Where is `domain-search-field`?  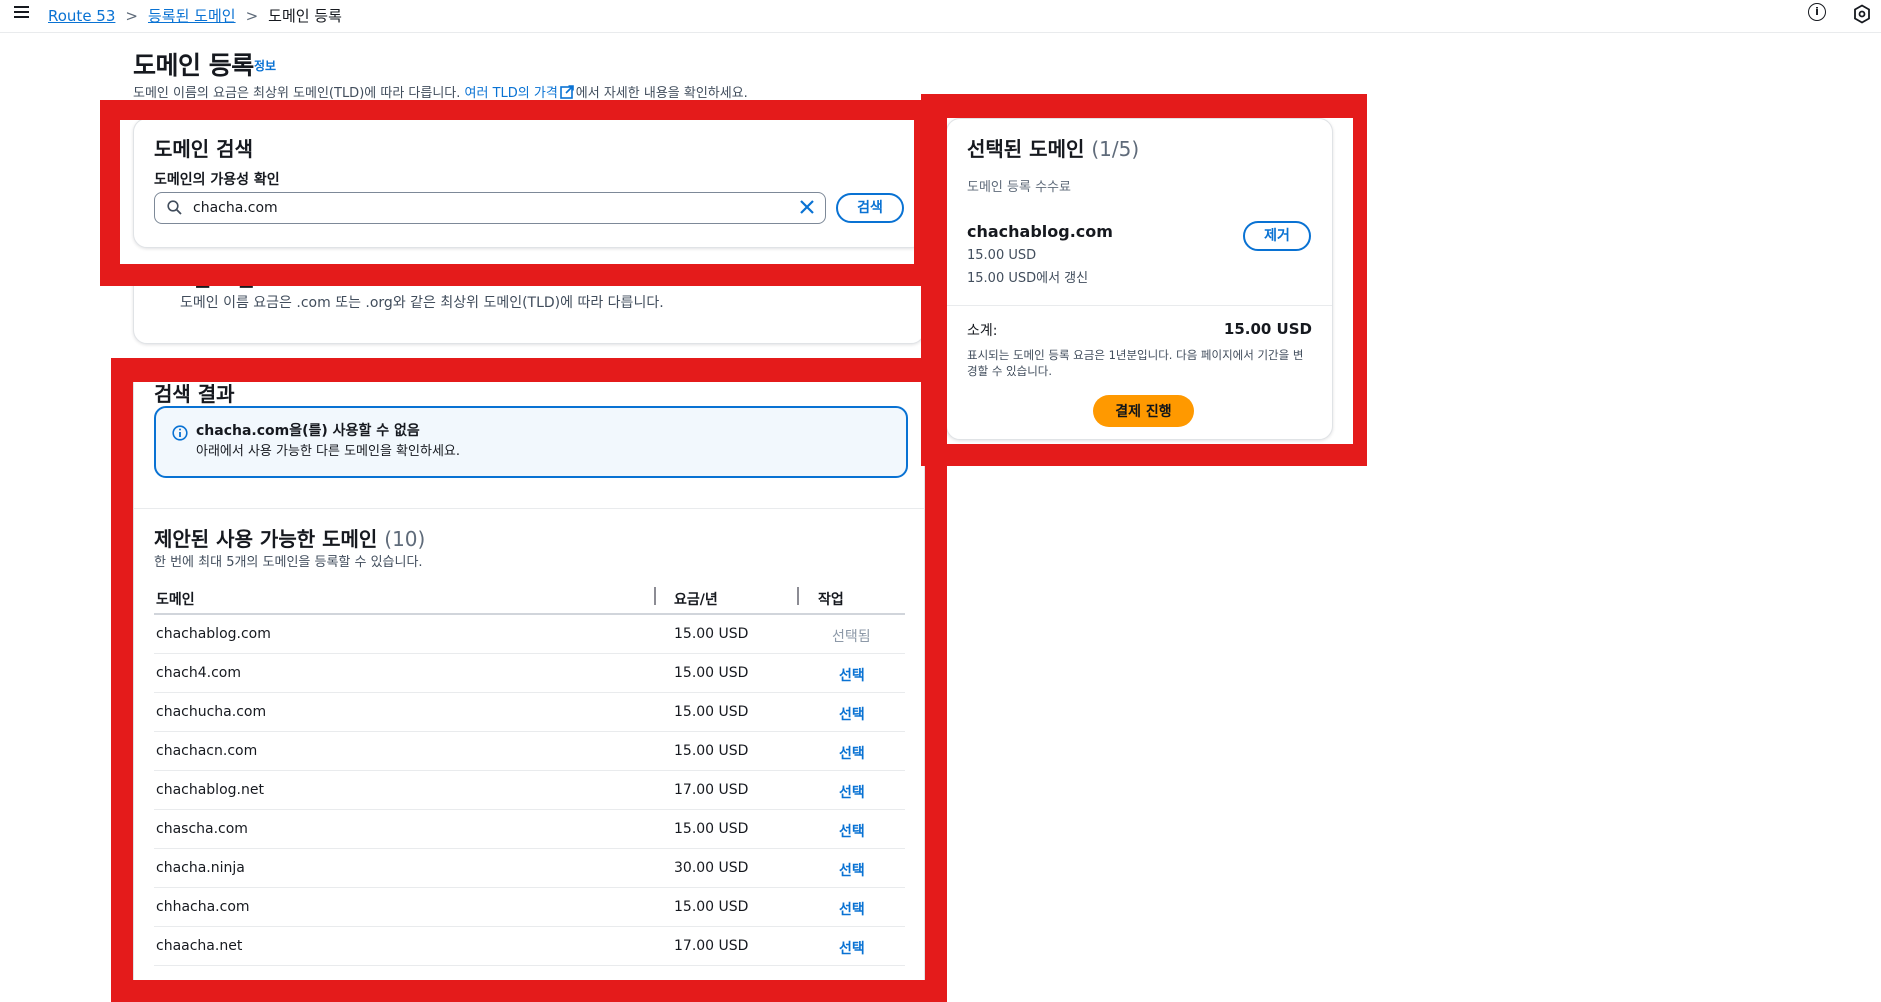
domain-search-field is located at coordinates (490, 208).